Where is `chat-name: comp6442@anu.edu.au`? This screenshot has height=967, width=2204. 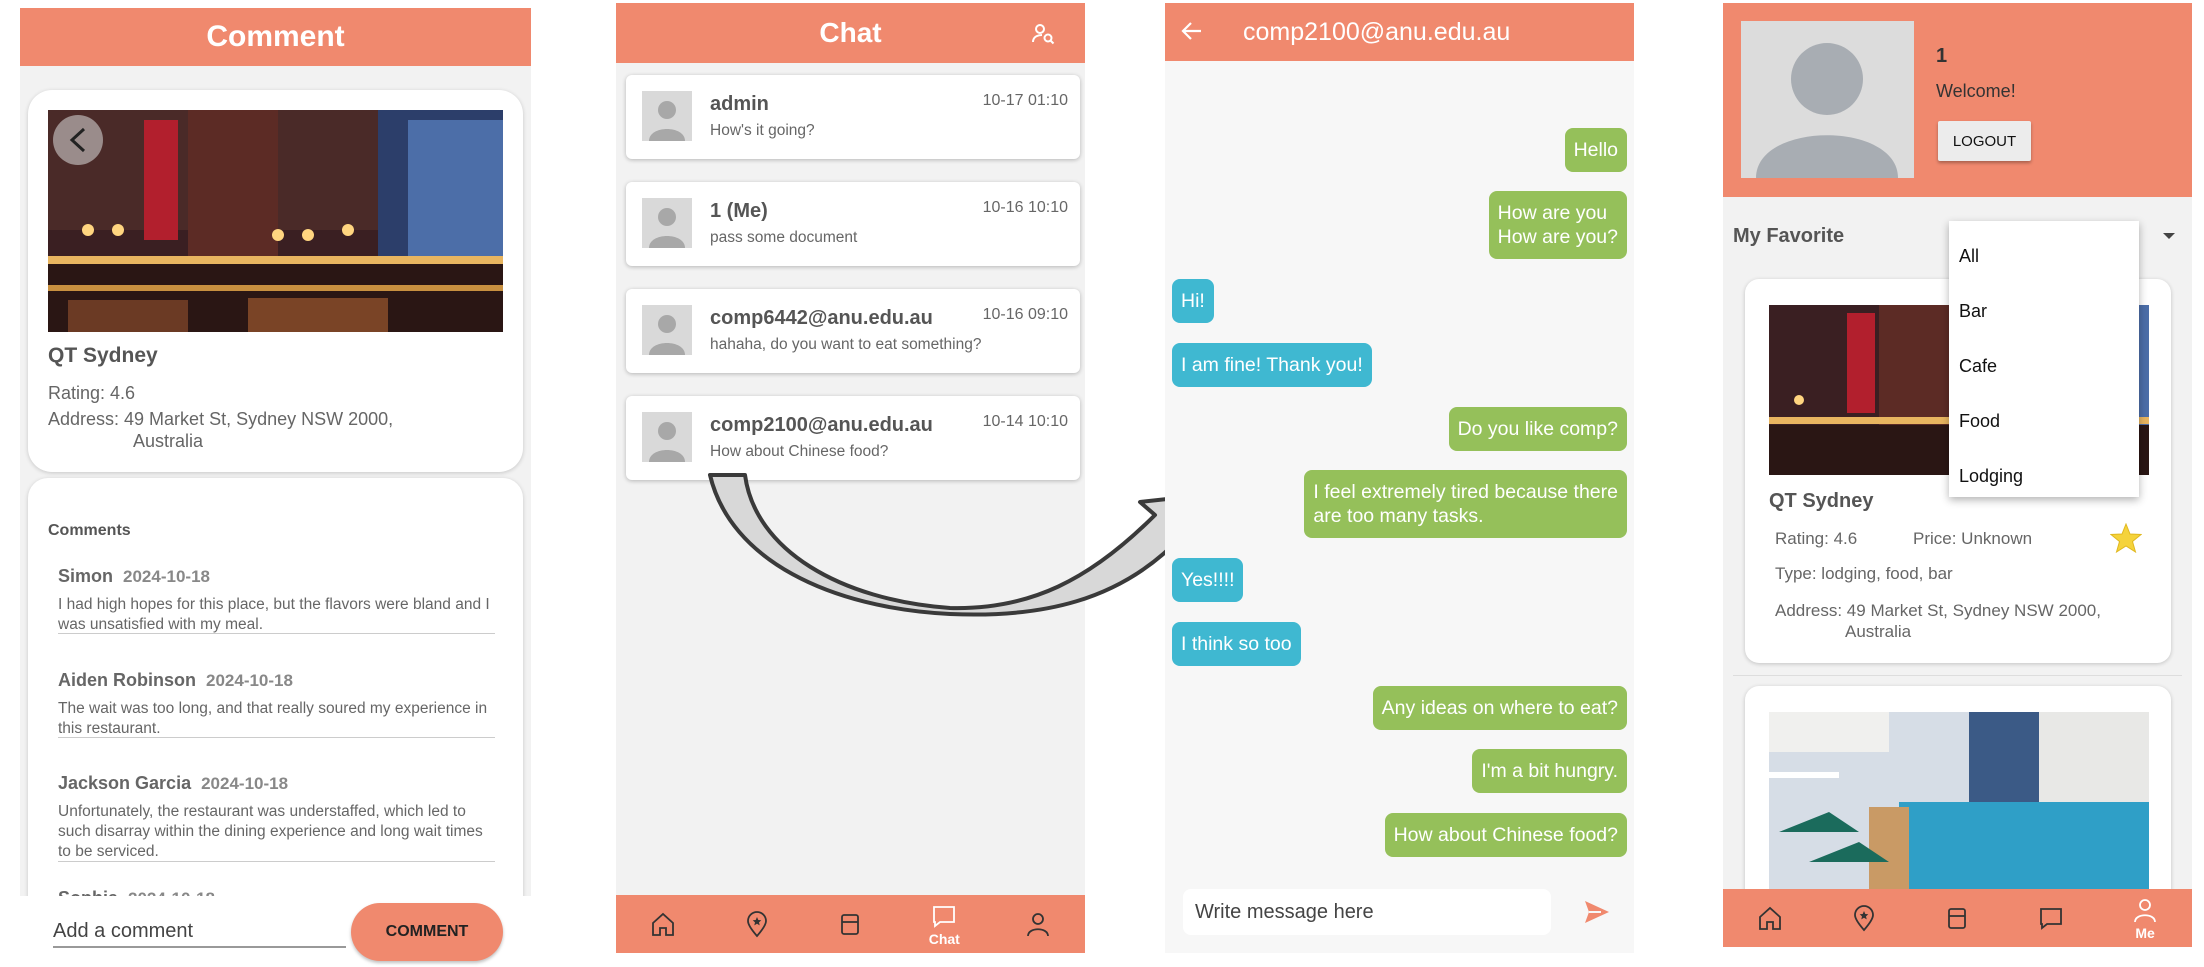 chat-name: comp6442@anu.edu.au is located at coordinates (821, 318).